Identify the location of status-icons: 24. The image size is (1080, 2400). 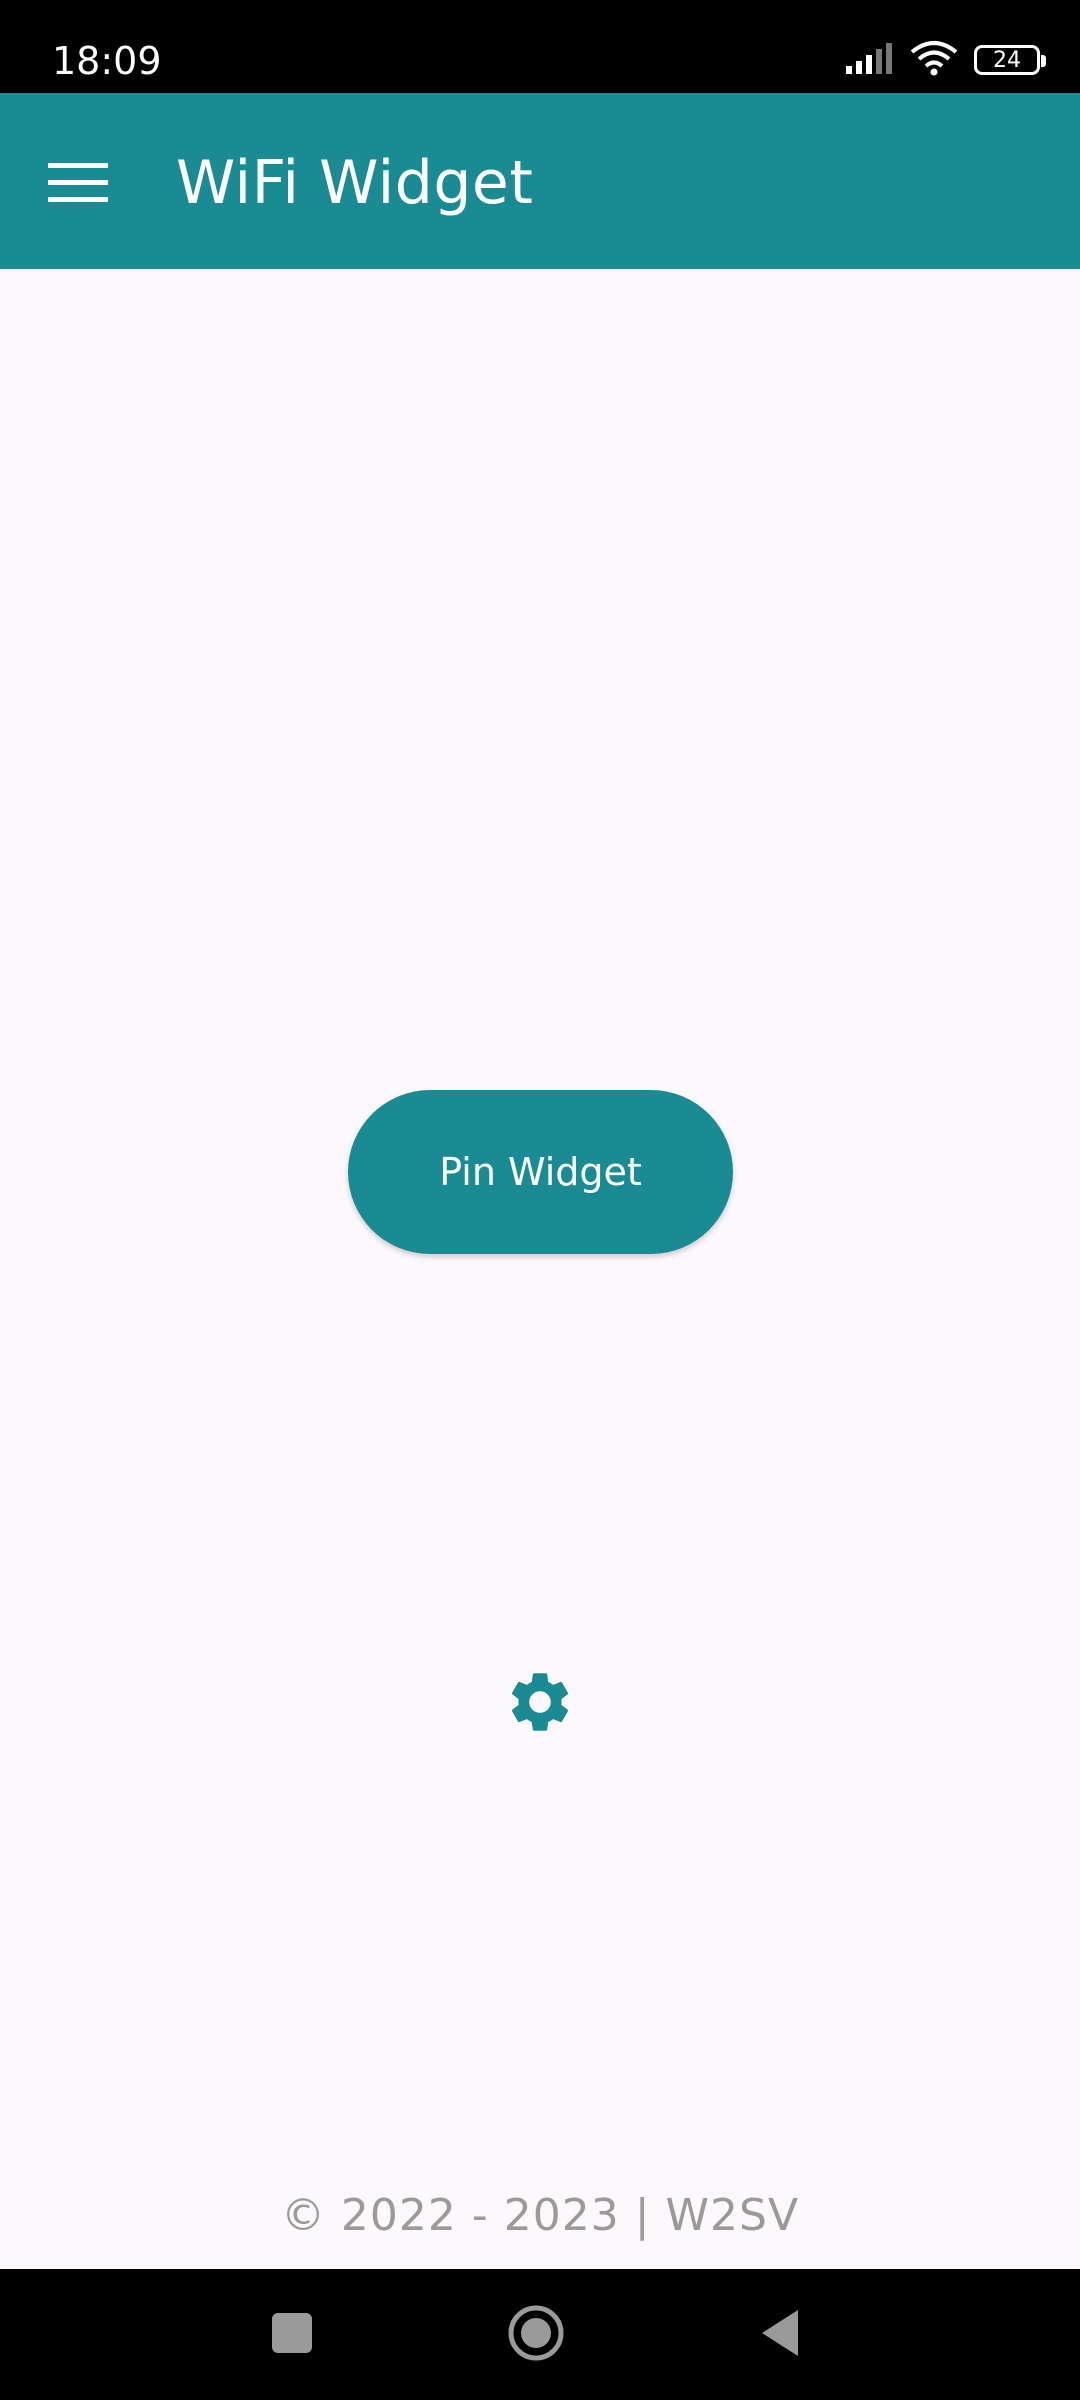
(945, 60).